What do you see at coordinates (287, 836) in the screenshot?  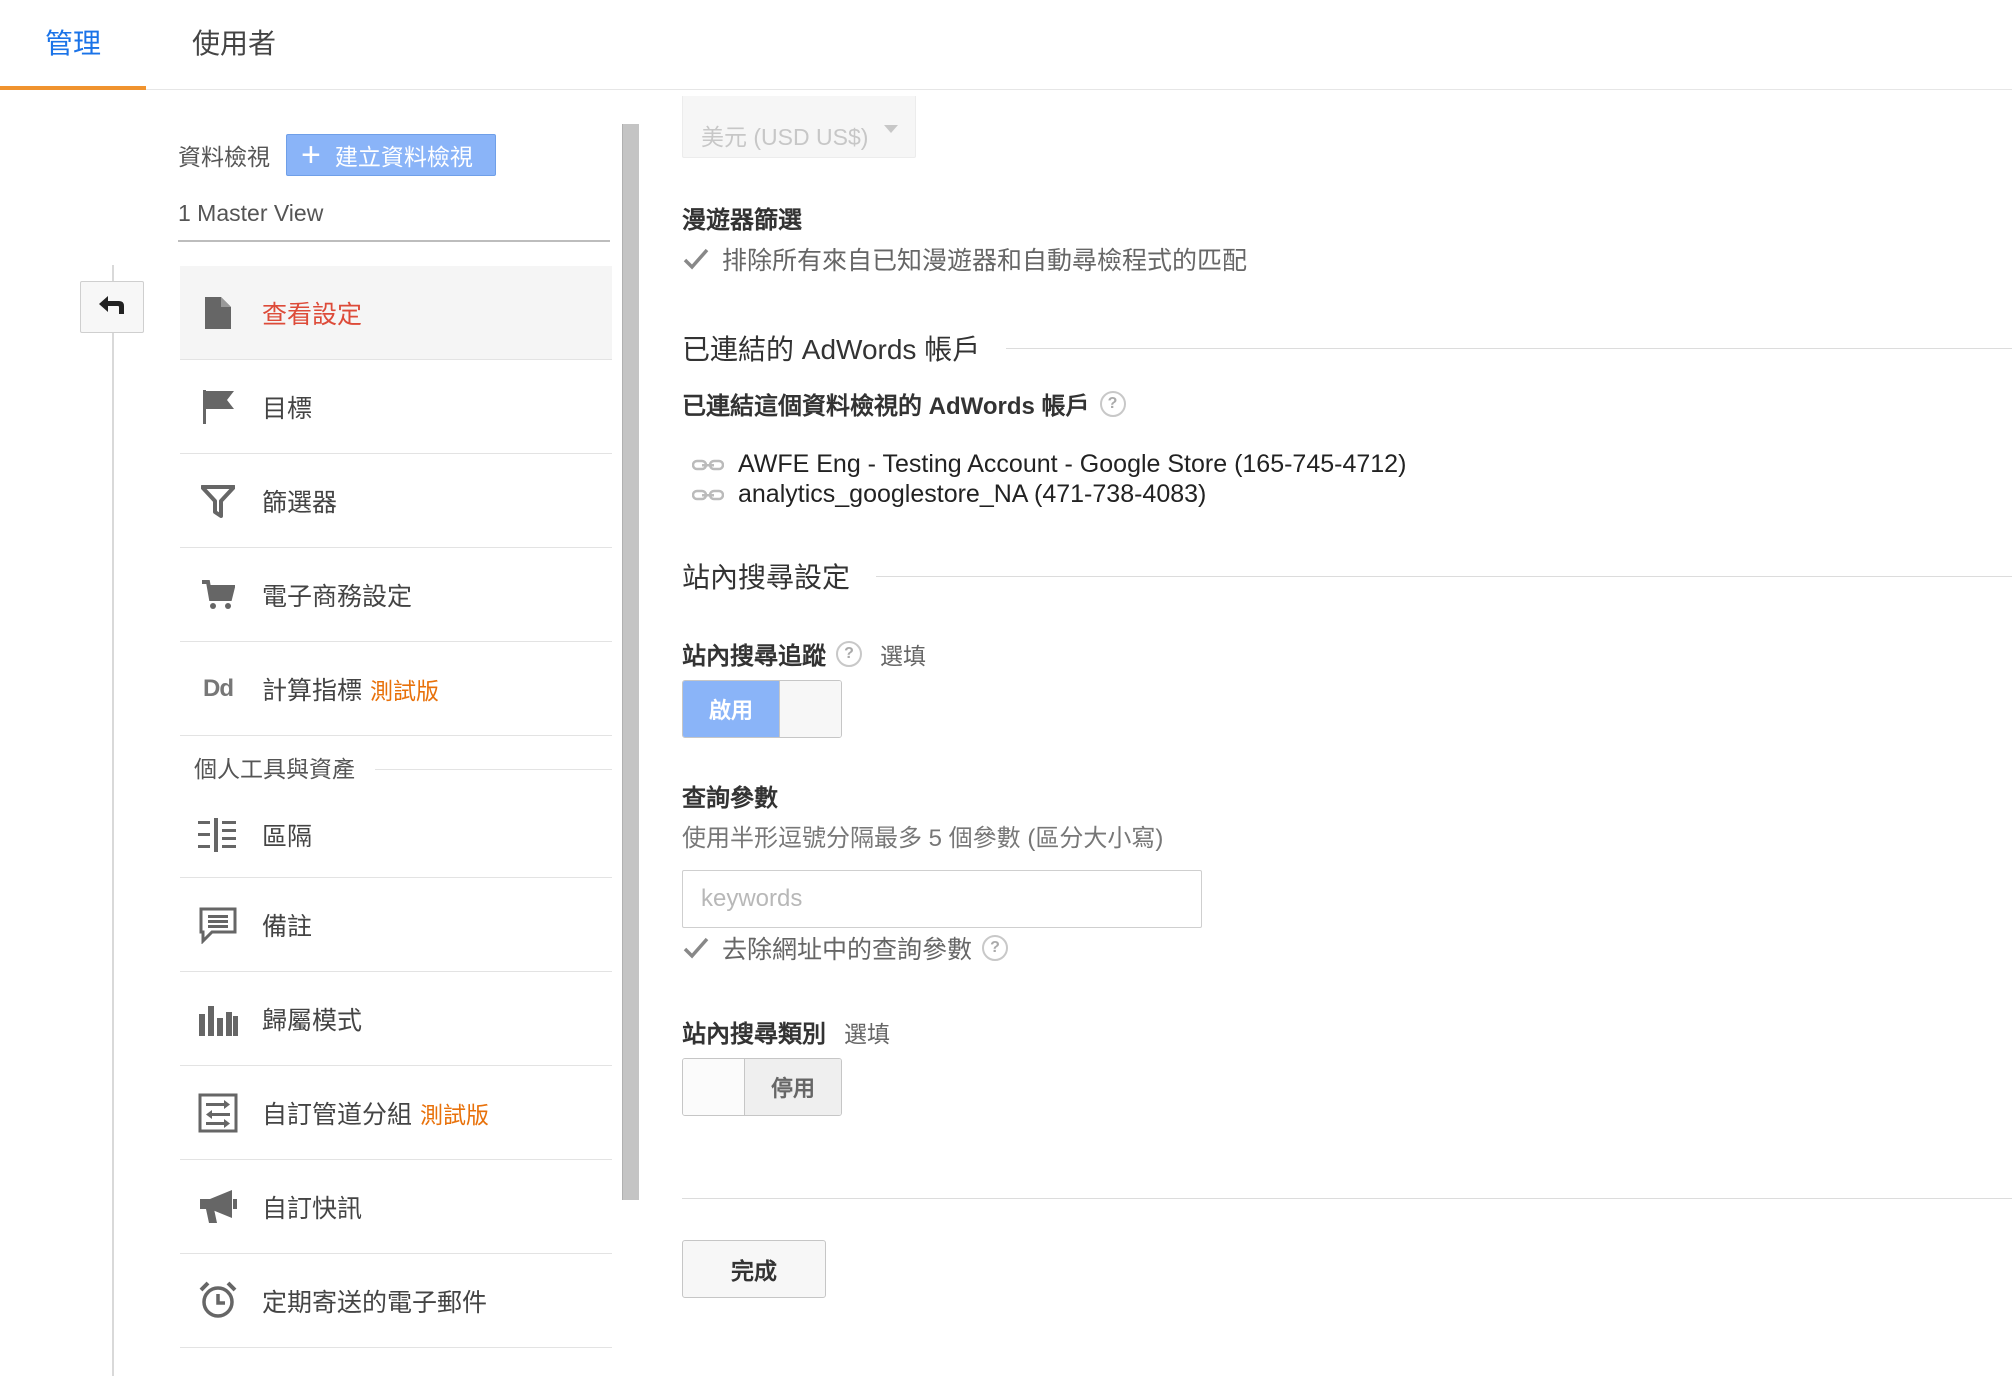 I see `nav-item-label: 區隔` at bounding box center [287, 836].